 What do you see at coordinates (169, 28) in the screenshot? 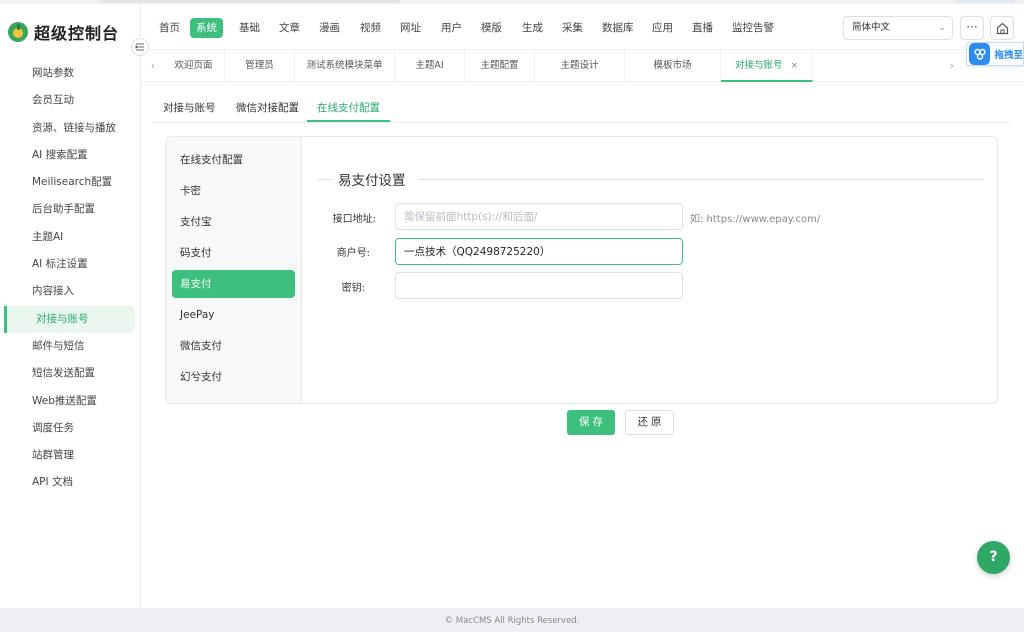
I see `nav-item-home: 首页` at bounding box center [169, 28].